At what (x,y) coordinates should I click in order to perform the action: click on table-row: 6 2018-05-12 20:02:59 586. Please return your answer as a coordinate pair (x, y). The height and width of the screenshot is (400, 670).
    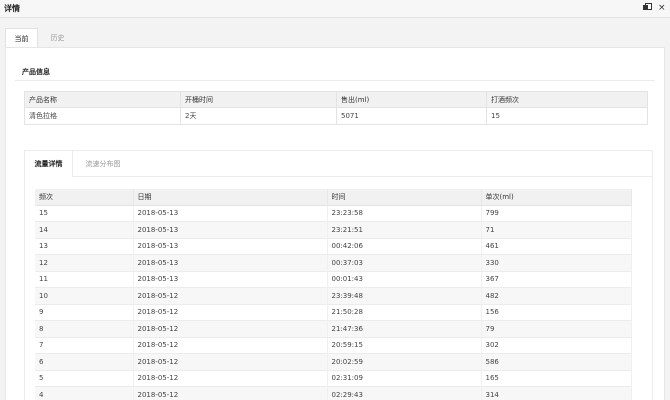
    Looking at the image, I should click on (333, 362).